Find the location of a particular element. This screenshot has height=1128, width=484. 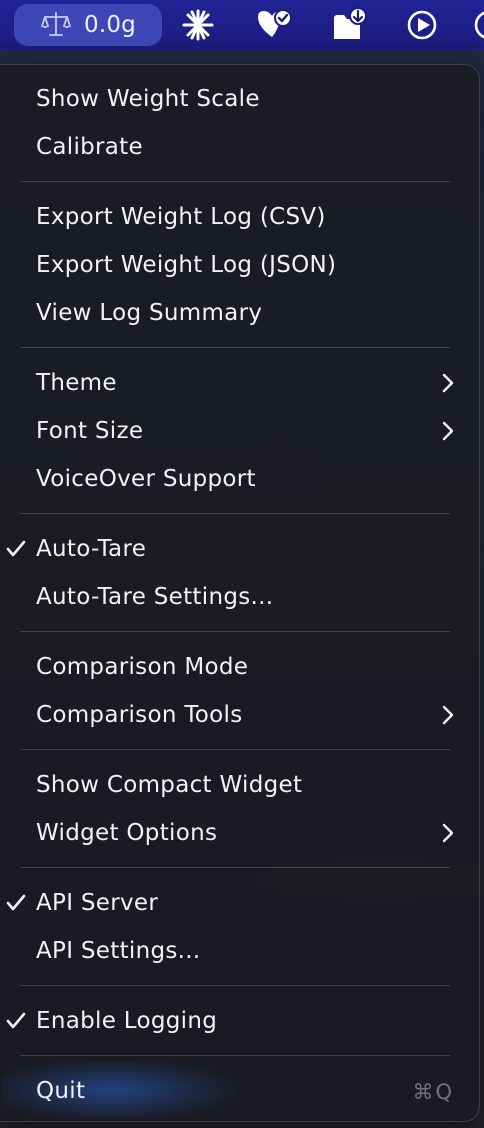

menu-item-export-json: Export Weight Log (JSON) is located at coordinates (248, 265).